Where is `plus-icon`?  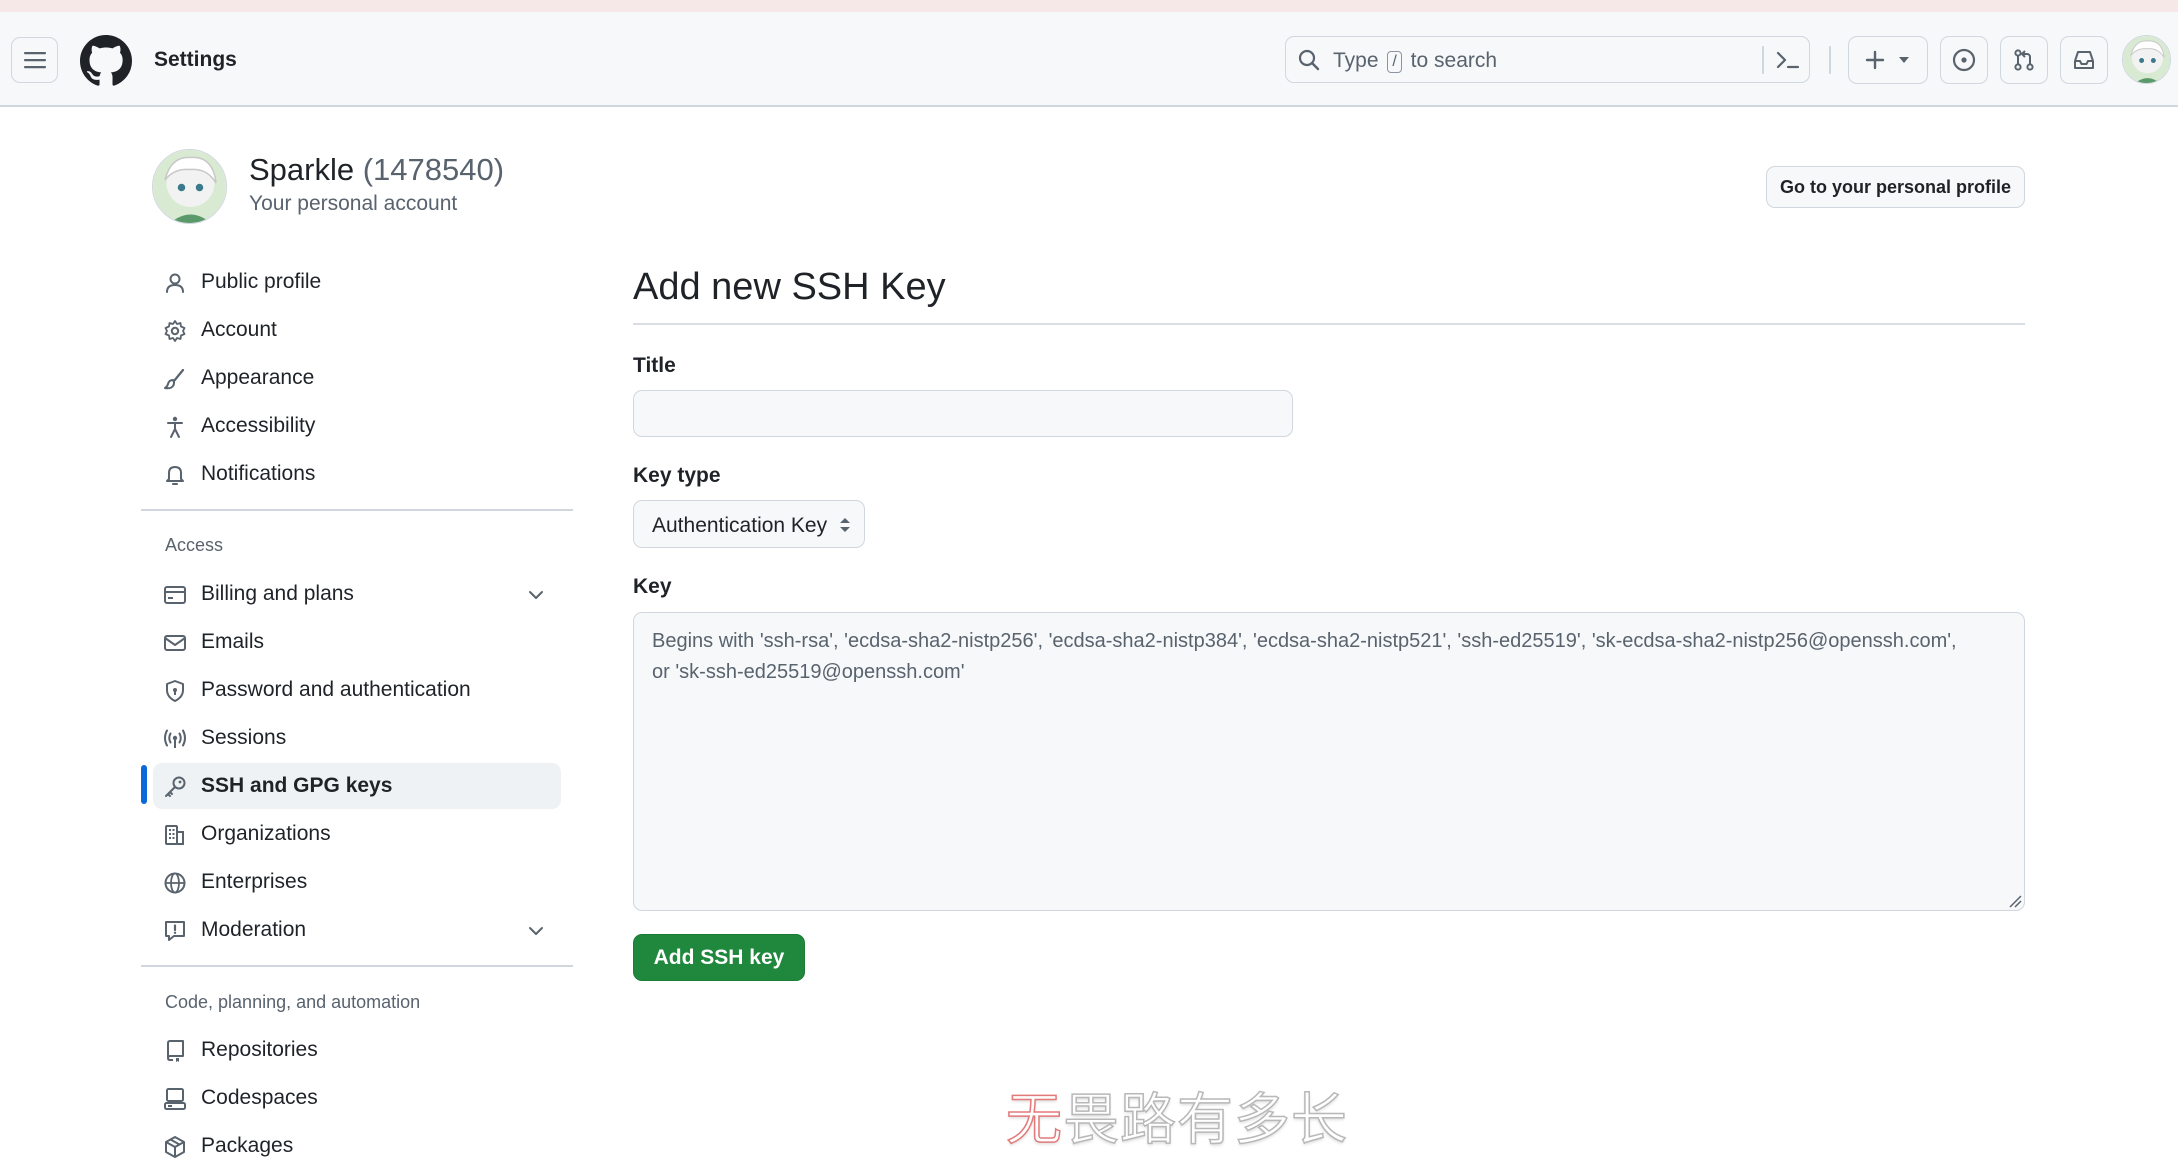
plus-icon is located at coordinates (1875, 60).